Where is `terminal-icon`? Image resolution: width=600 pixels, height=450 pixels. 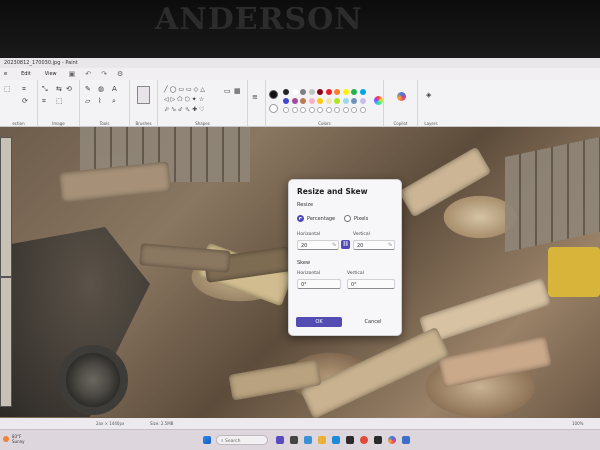 terminal-icon is located at coordinates (378, 440).